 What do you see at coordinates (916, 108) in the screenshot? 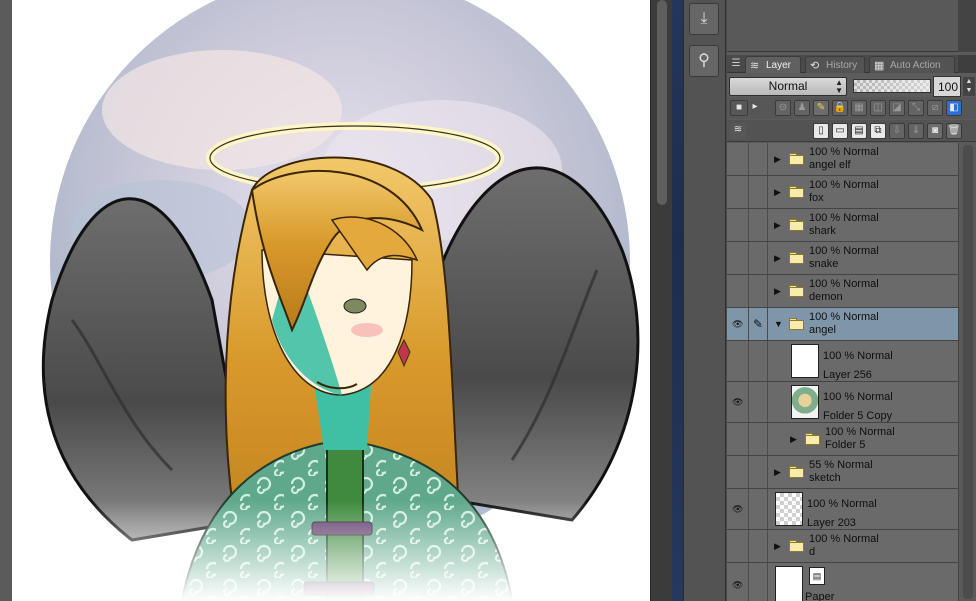
I see `ruler-link-icon: ⤡` at bounding box center [916, 108].